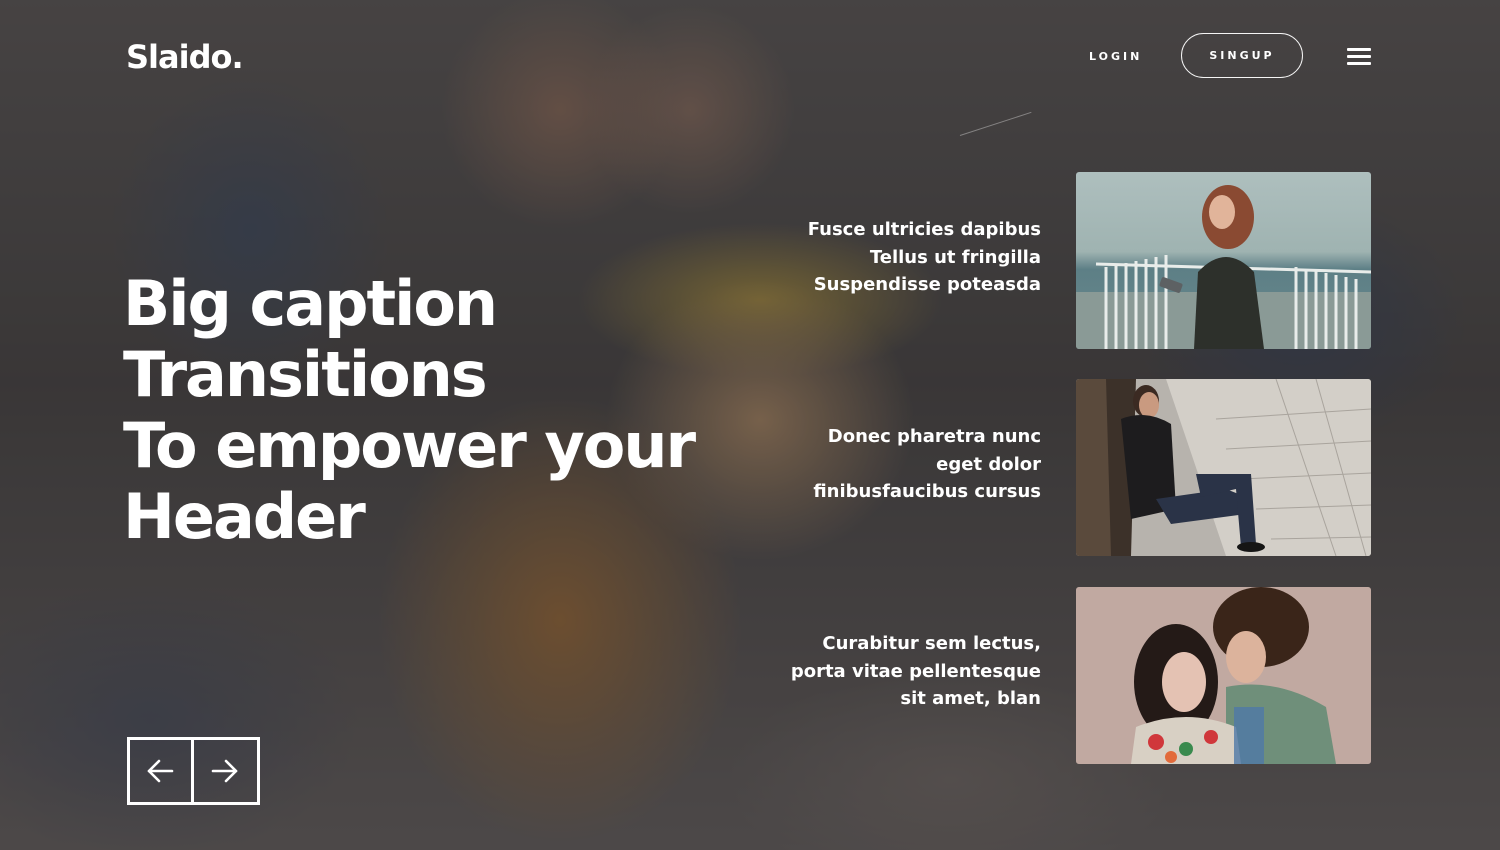 This screenshot has height=850, width=1500. I want to click on slide-caption-line: porta vitae pellentesque, so click(915, 671).